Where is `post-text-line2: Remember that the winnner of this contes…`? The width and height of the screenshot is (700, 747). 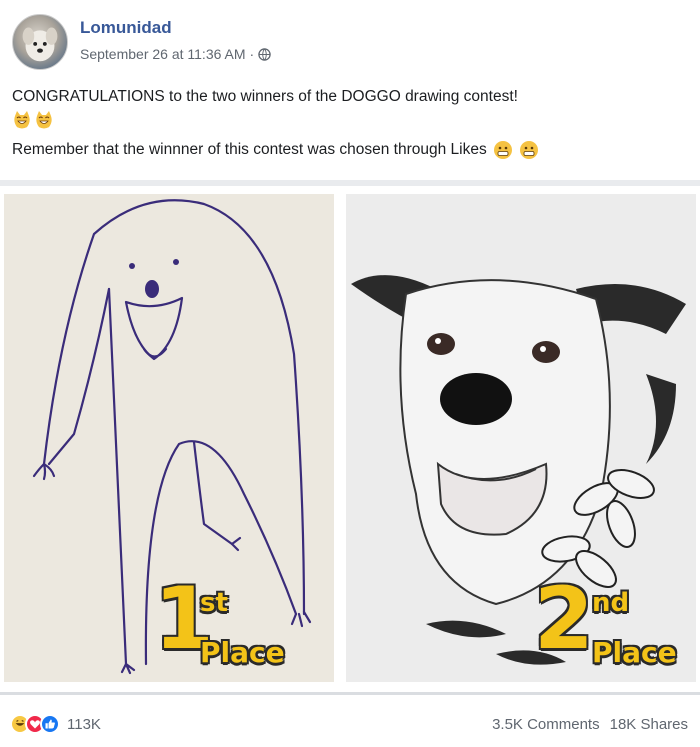
post-text-line2: Remember that the winnner of this contes… is located at coordinates (249, 149).